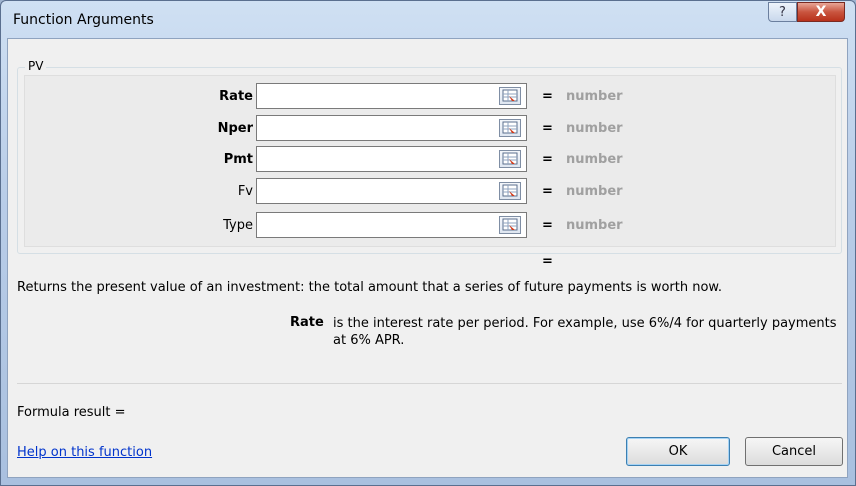  I want to click on title-bar: Function Arguments ? X, so click(428, 20).